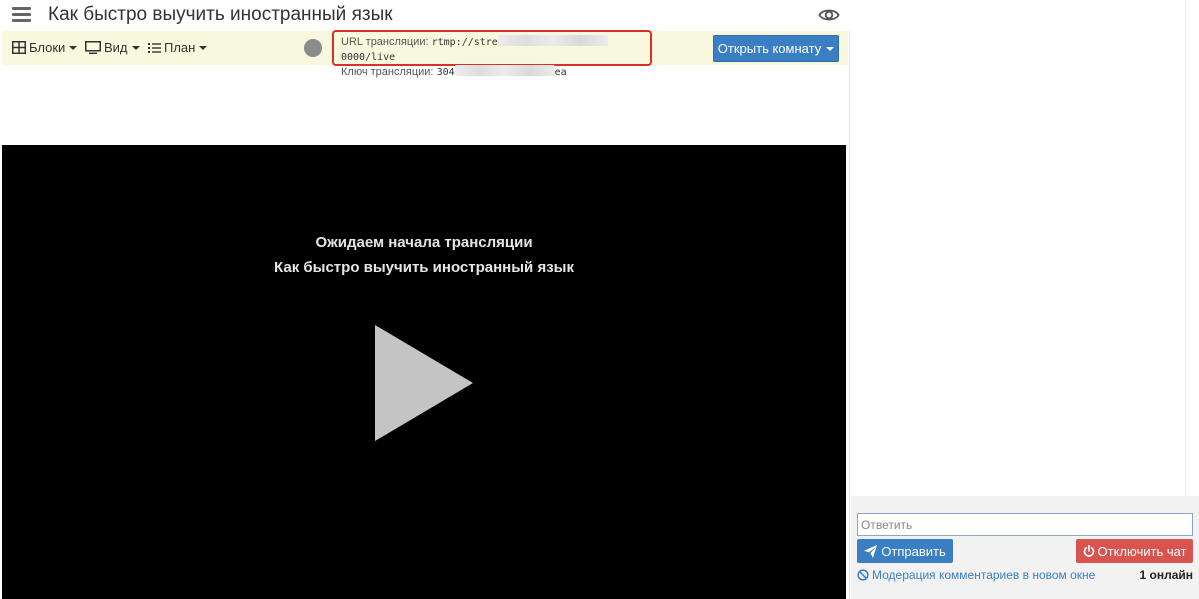 The image size is (1199, 599). I want to click on stream-key-value: 304 ea, so click(501, 71).